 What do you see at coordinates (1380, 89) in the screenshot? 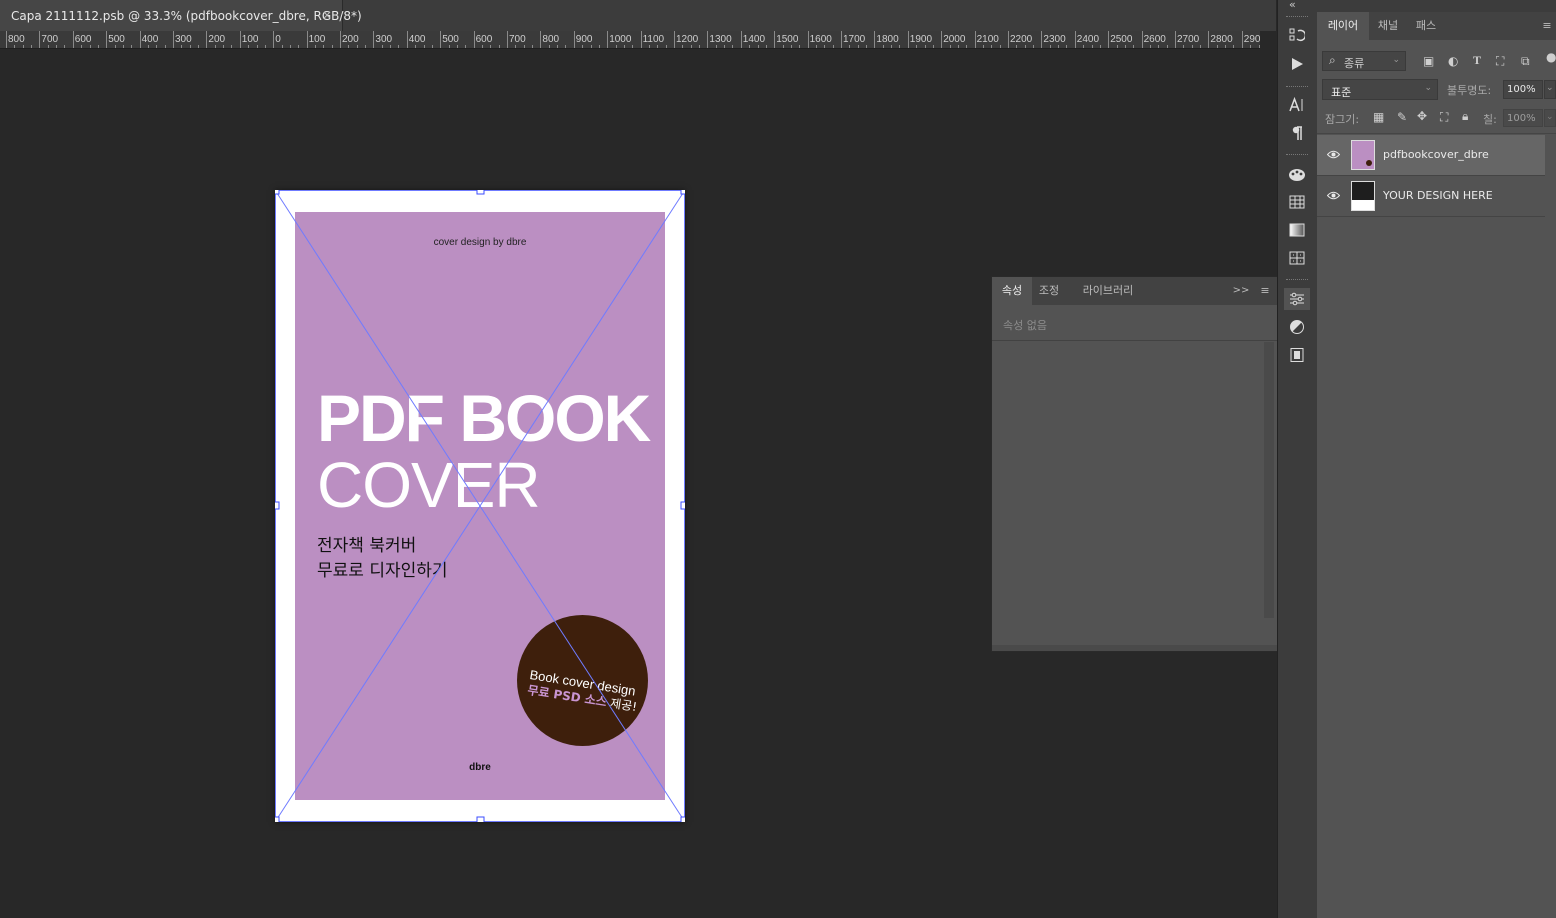
I see `blend-mode-select: 표준 ⌄` at bounding box center [1380, 89].